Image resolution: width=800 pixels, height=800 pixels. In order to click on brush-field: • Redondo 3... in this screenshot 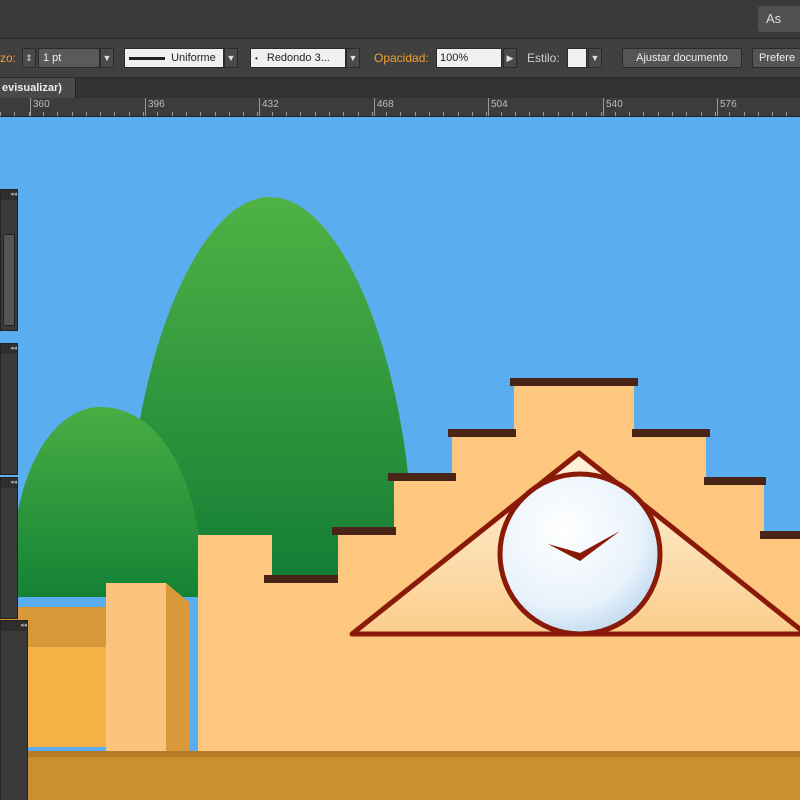, I will do `click(298, 58)`.